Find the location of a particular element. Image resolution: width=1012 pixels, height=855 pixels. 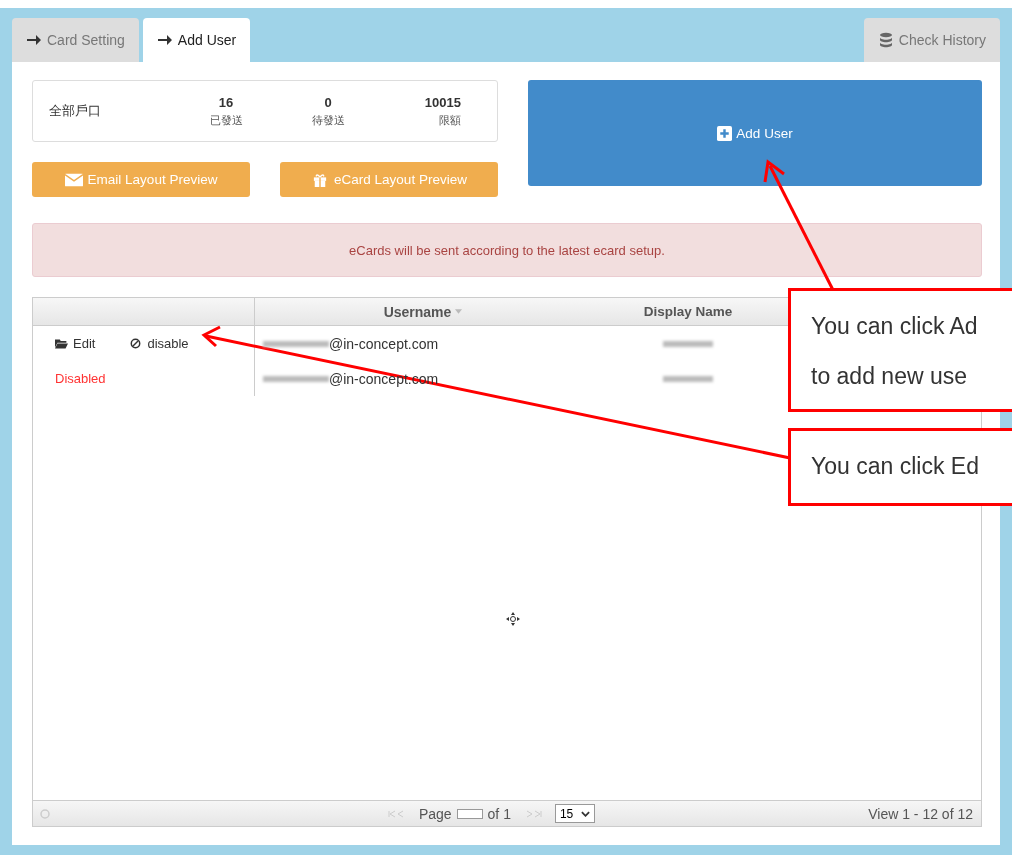

callout-text: You can click Ad to add new use is located at coordinates (894, 351).